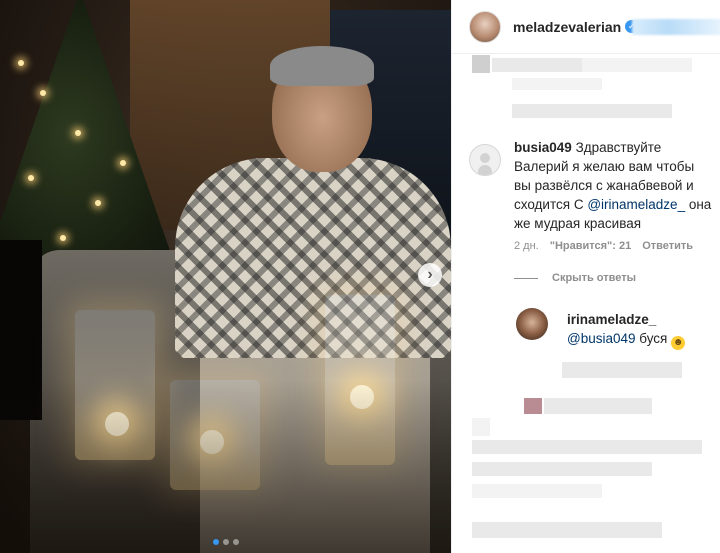  Describe the element at coordinates (601, 338) in the screenshot. I see `reply-mention: @busia049` at that location.